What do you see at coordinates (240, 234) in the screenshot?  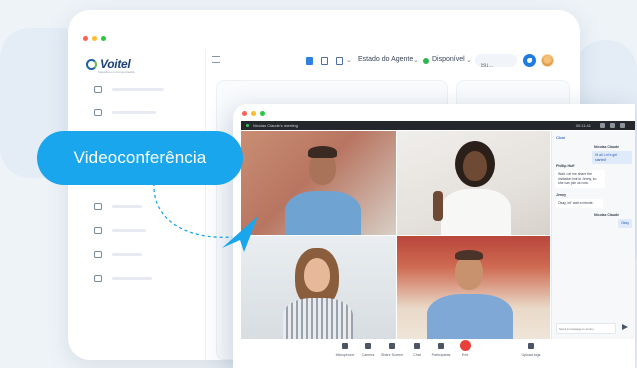 I see `arrow-icon` at bounding box center [240, 234].